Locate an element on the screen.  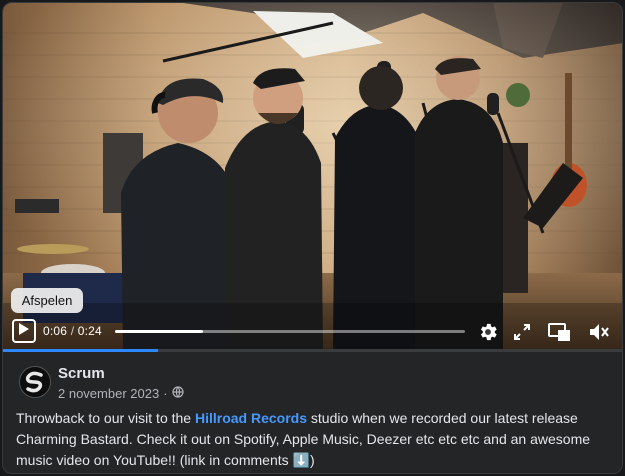
current-time: 0:06 is located at coordinates (55, 331).